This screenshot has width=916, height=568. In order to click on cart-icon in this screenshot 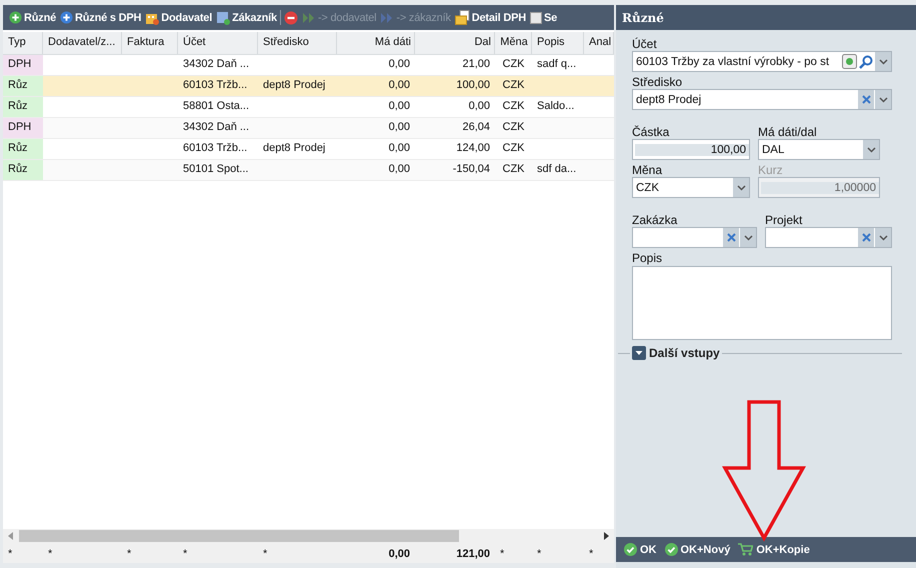, I will do `click(746, 549)`.